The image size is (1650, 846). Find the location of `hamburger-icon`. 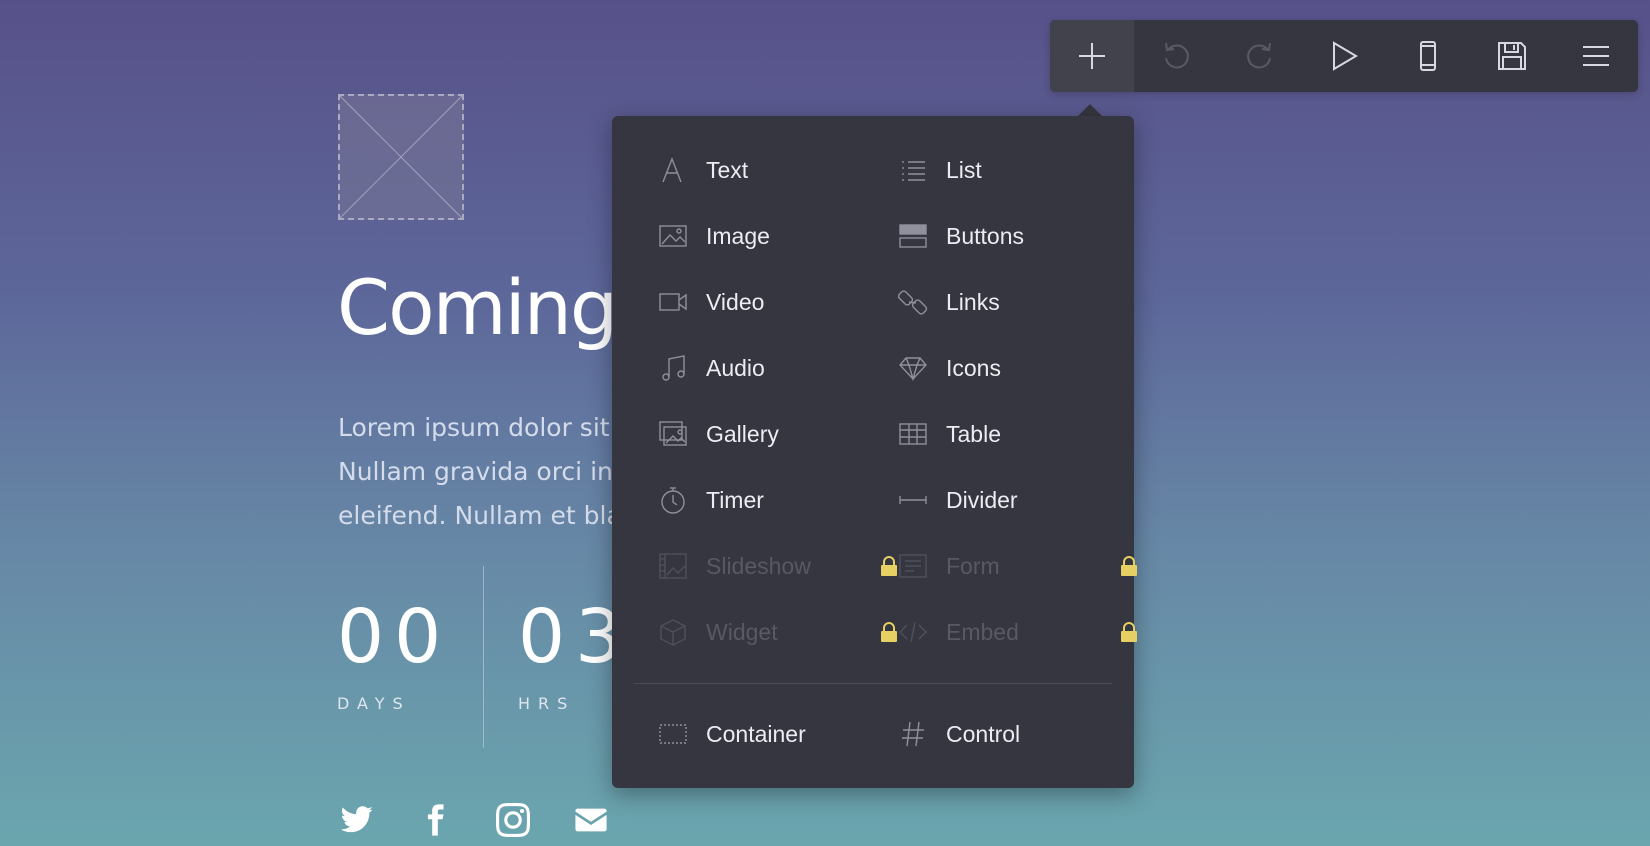

hamburger-icon is located at coordinates (1596, 56).